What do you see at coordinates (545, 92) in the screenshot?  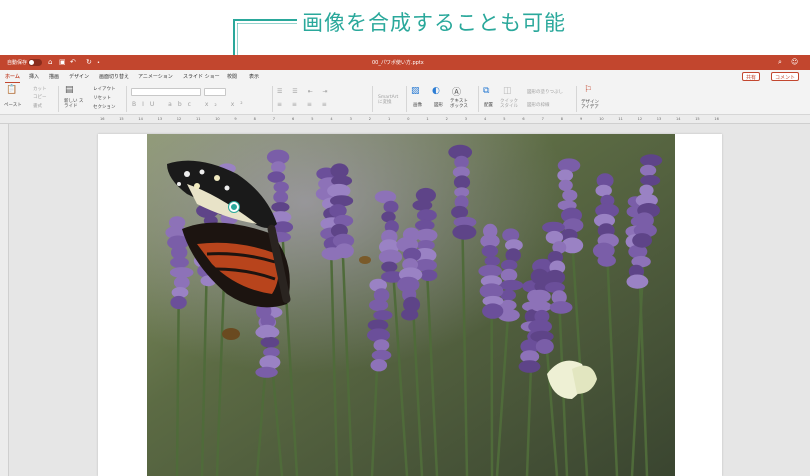 I see `shape-fill-button: 図形の塗りつぶし` at bounding box center [545, 92].